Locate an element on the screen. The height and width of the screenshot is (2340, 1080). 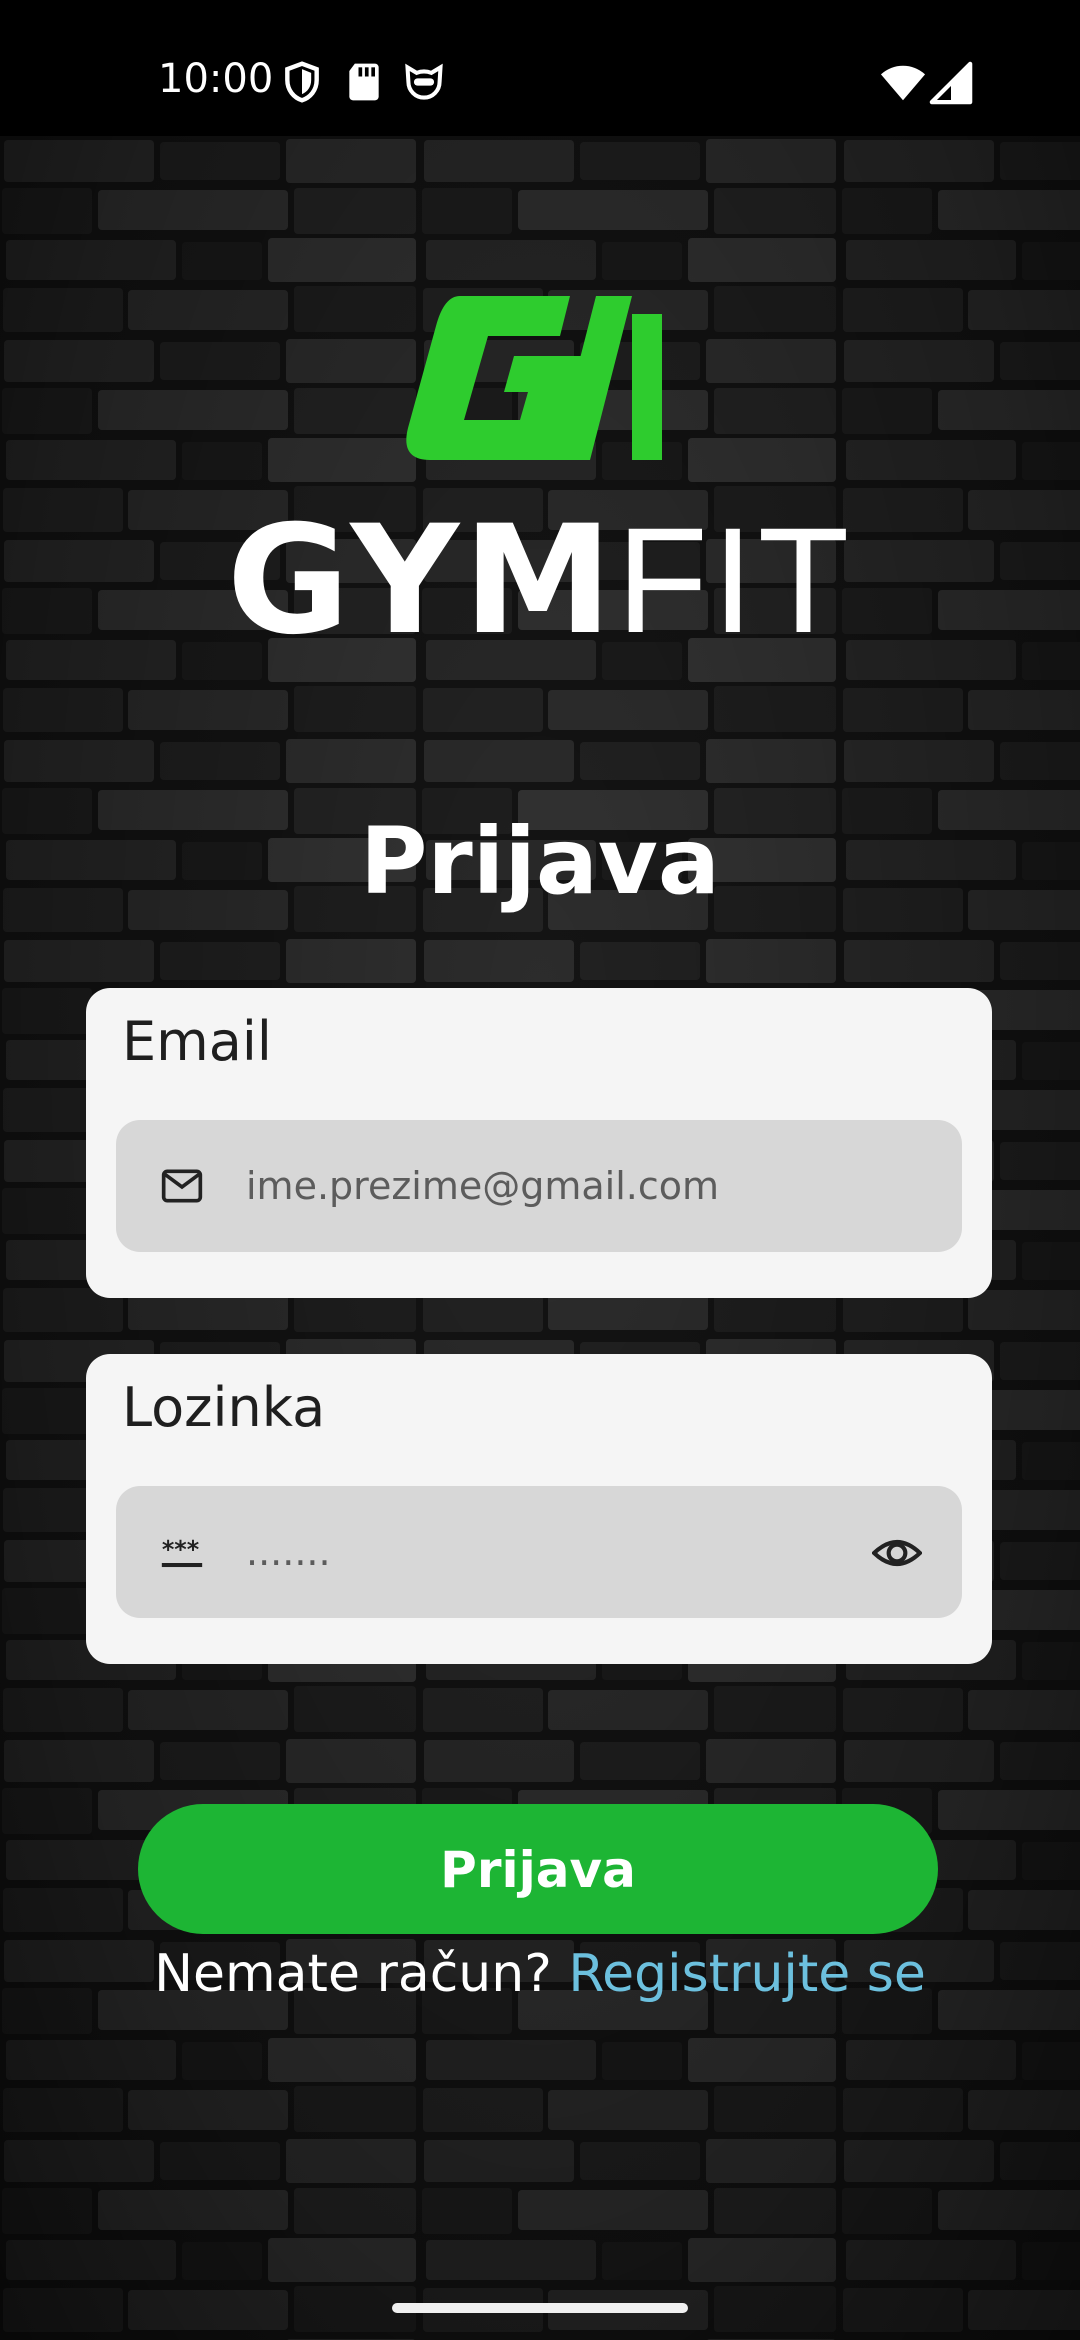
cat-face-icon is located at coordinates (424, 81).